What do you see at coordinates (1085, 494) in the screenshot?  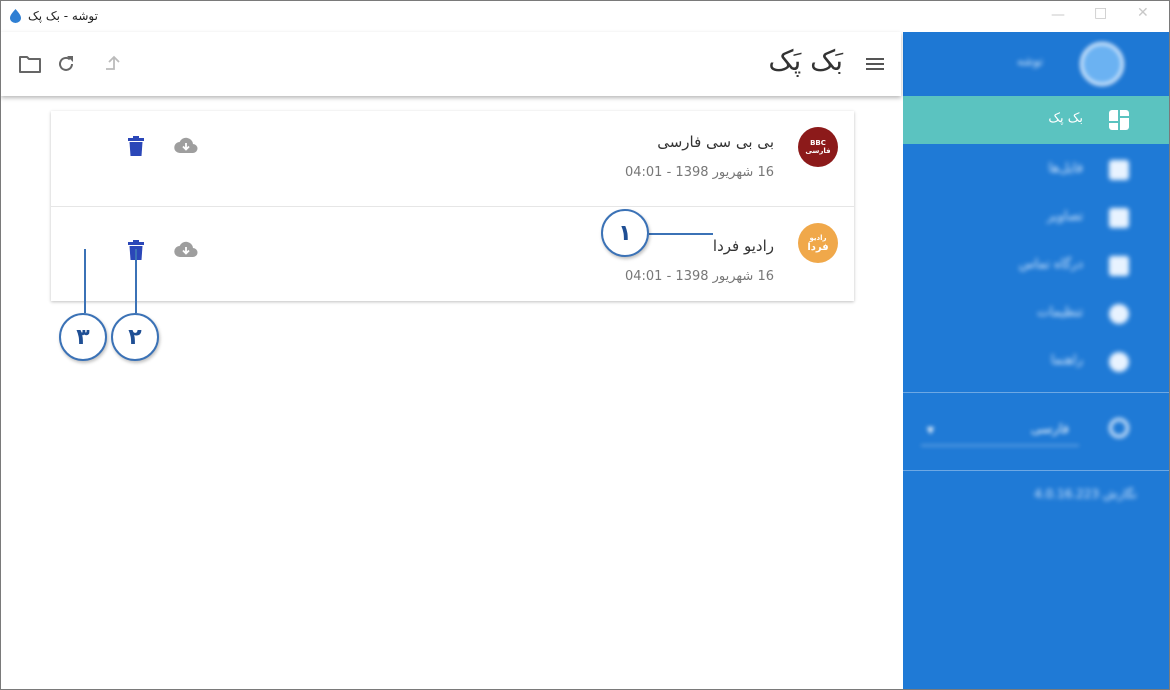 I see `version-text: نگارش 4.0.16.223` at bounding box center [1085, 494].